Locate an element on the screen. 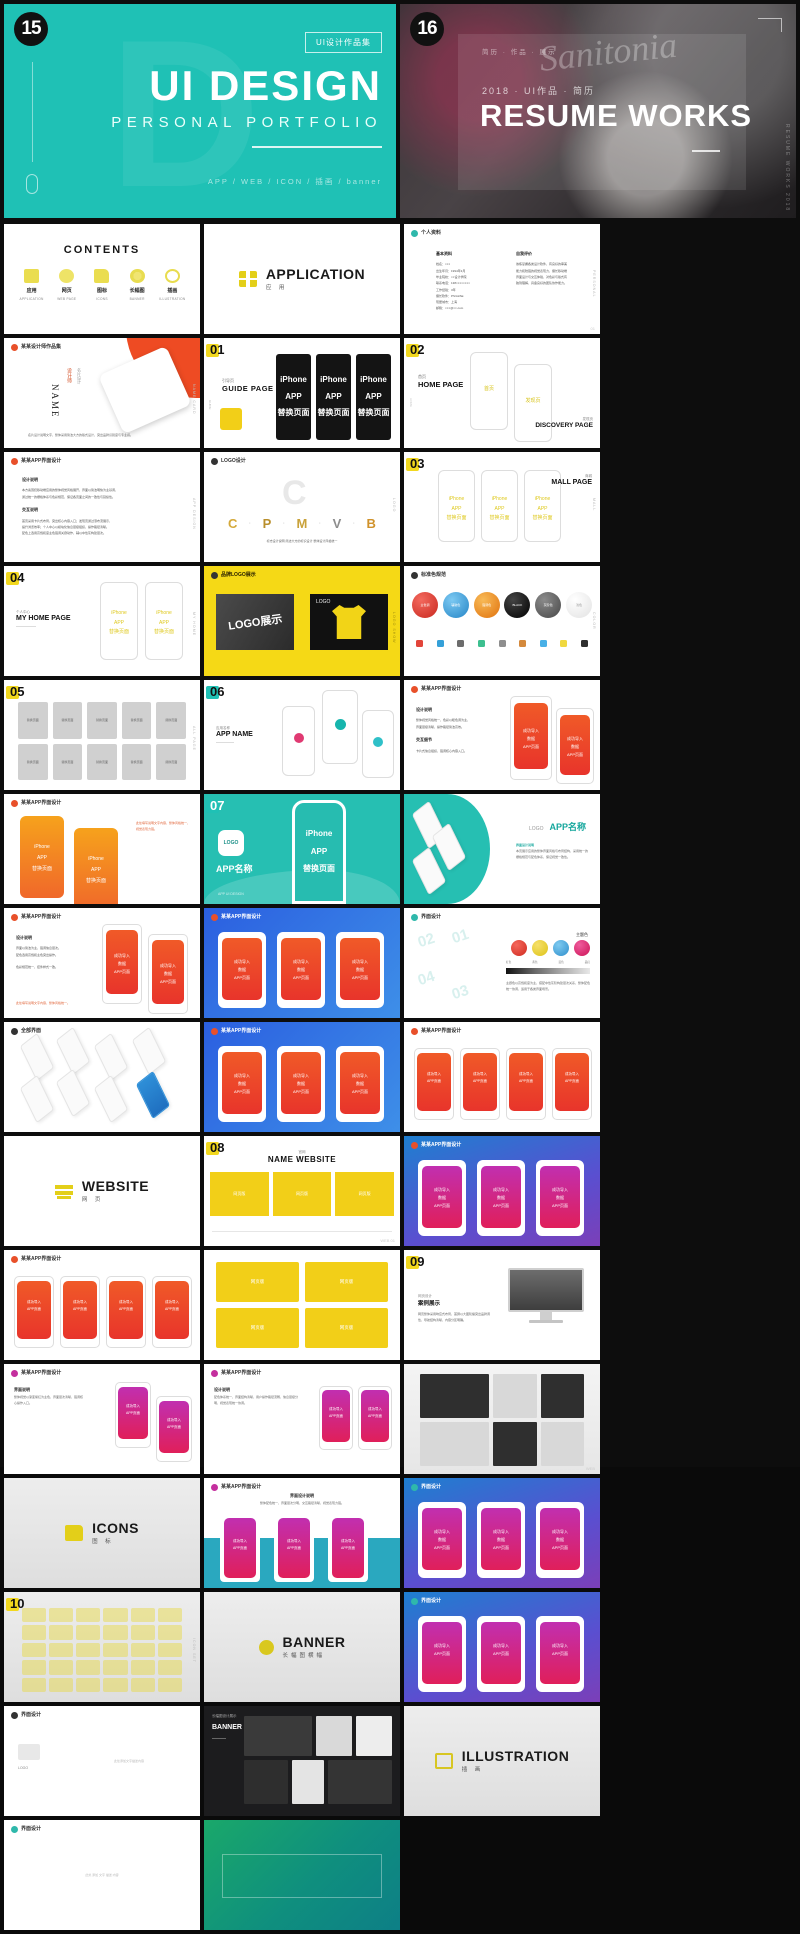  slide-header: 界面设计 is located at coordinates (26, 1830).